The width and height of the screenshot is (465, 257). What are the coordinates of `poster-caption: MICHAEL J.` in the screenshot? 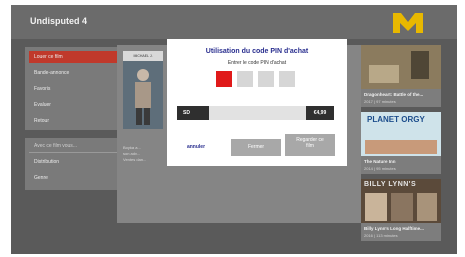 It's located at (143, 56).